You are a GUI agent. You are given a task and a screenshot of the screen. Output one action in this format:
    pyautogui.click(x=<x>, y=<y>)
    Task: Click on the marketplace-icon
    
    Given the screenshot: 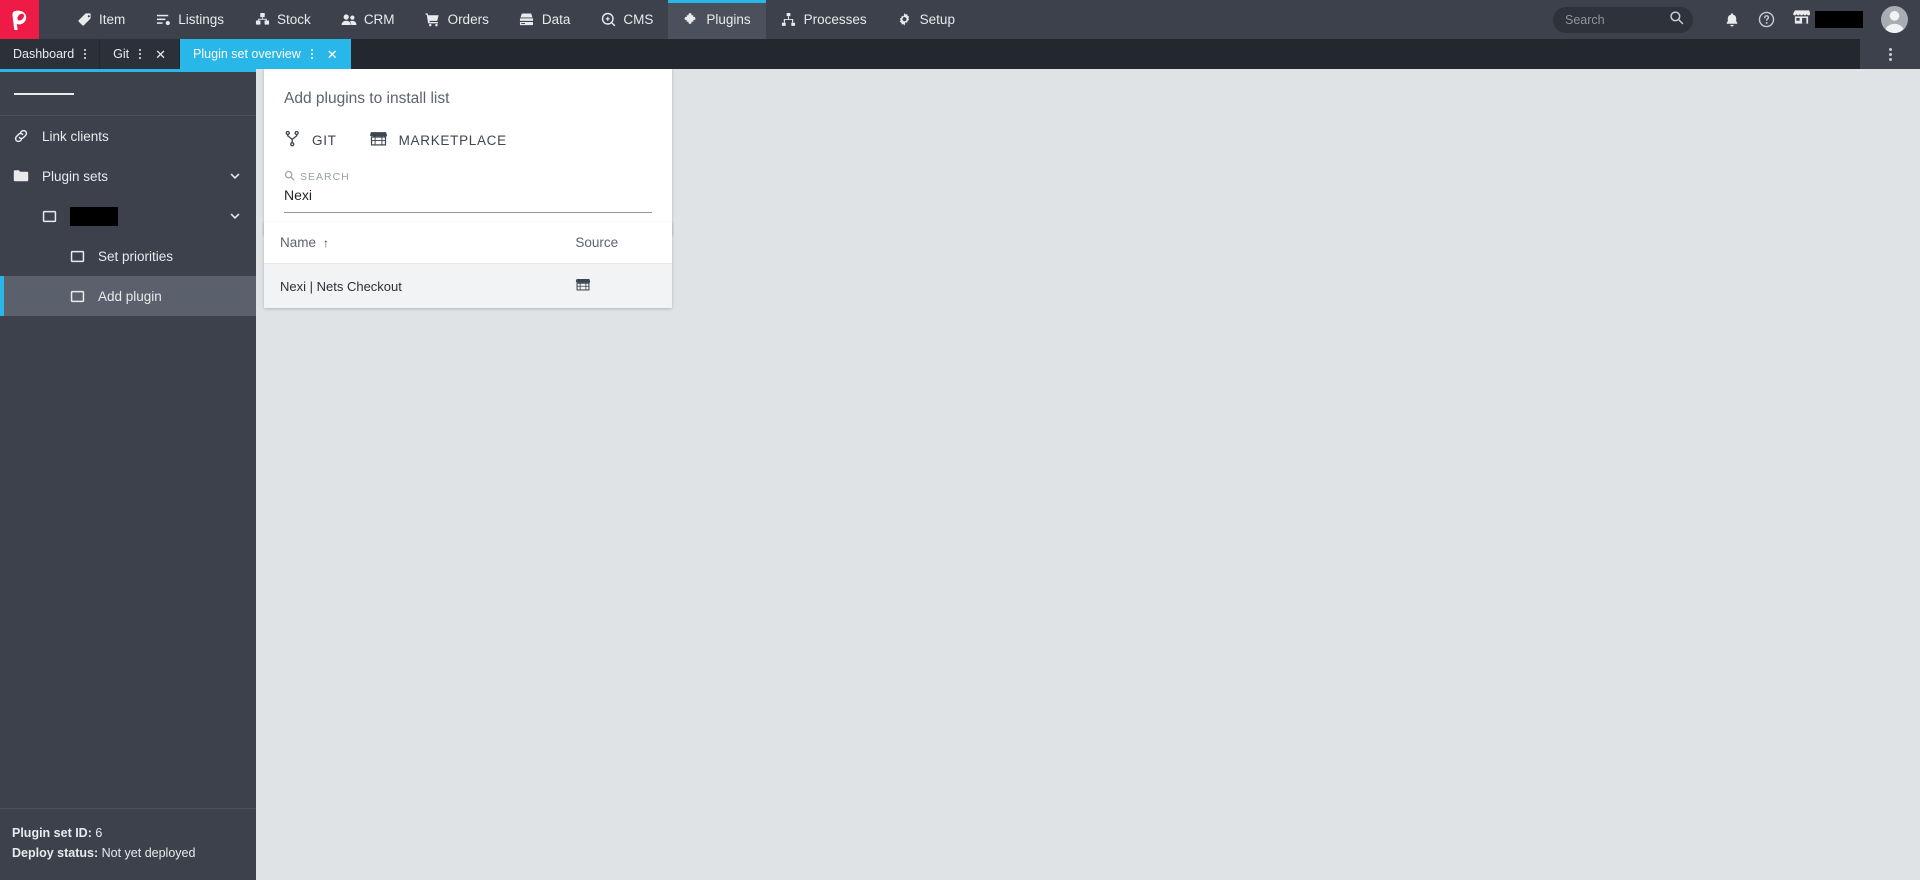 What is the action you would take?
    pyautogui.click(x=378, y=140)
    